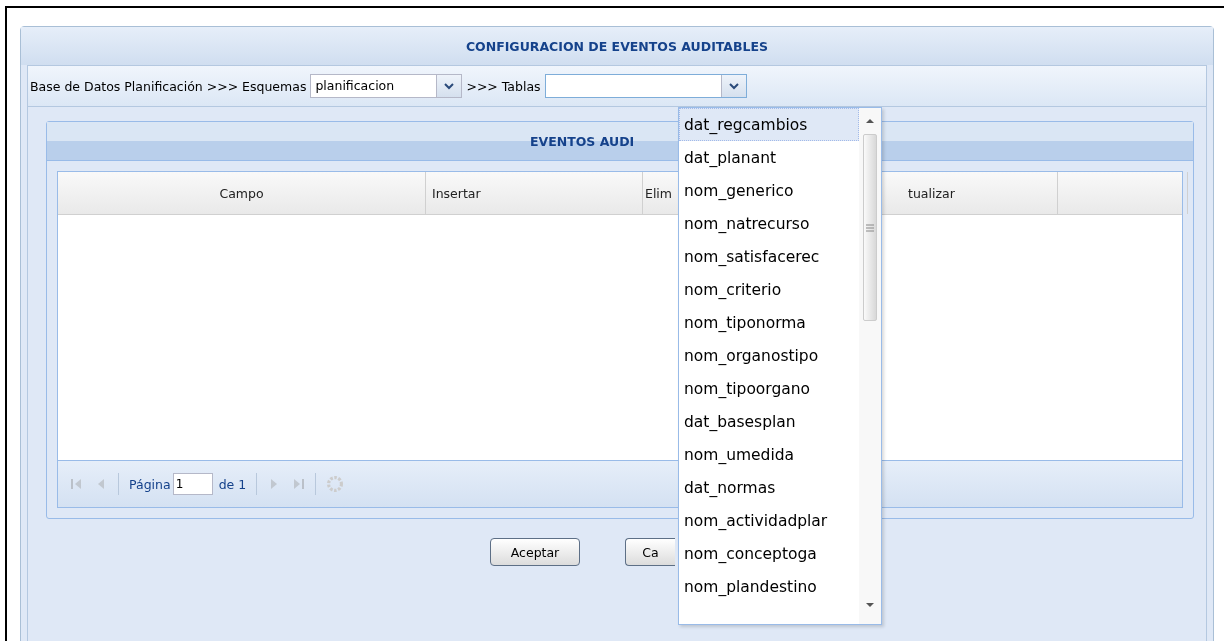  What do you see at coordinates (769, 520) in the screenshot?
I see `list-option: nom_actividadplar` at bounding box center [769, 520].